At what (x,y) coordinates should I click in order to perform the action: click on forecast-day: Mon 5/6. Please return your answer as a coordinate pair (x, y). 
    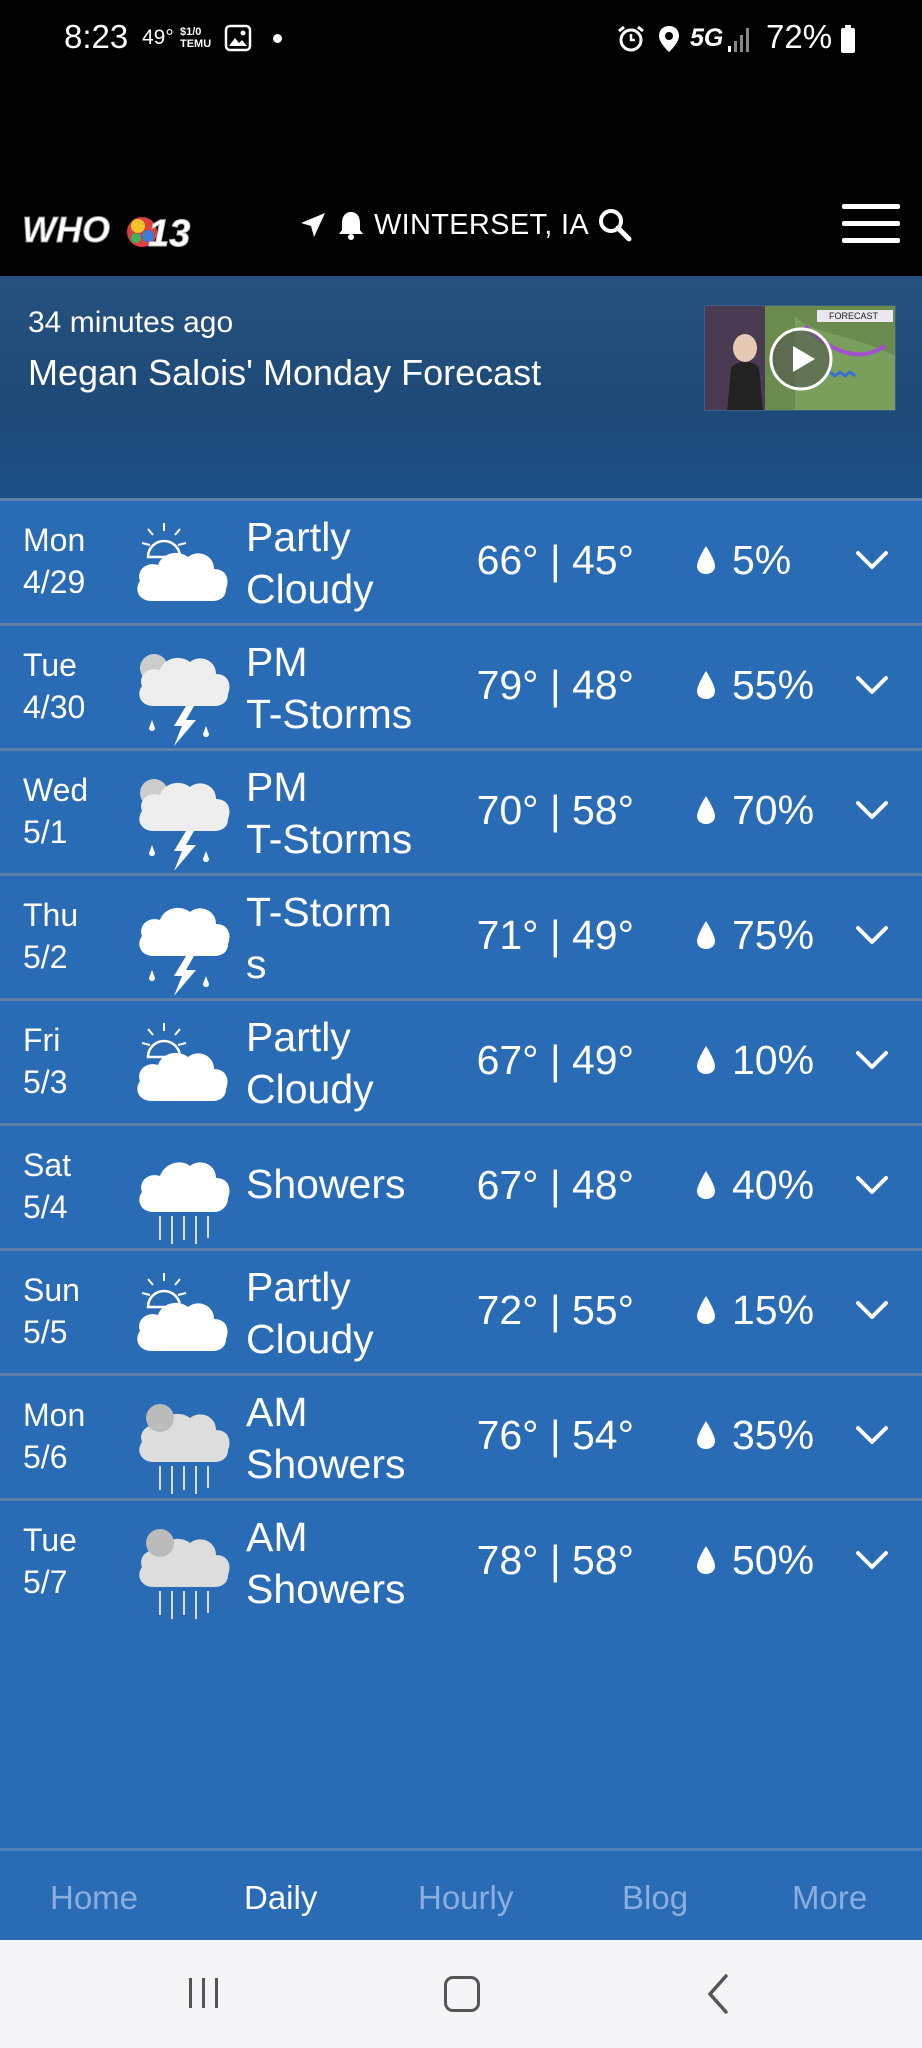
    Looking at the image, I should click on (54, 1436).